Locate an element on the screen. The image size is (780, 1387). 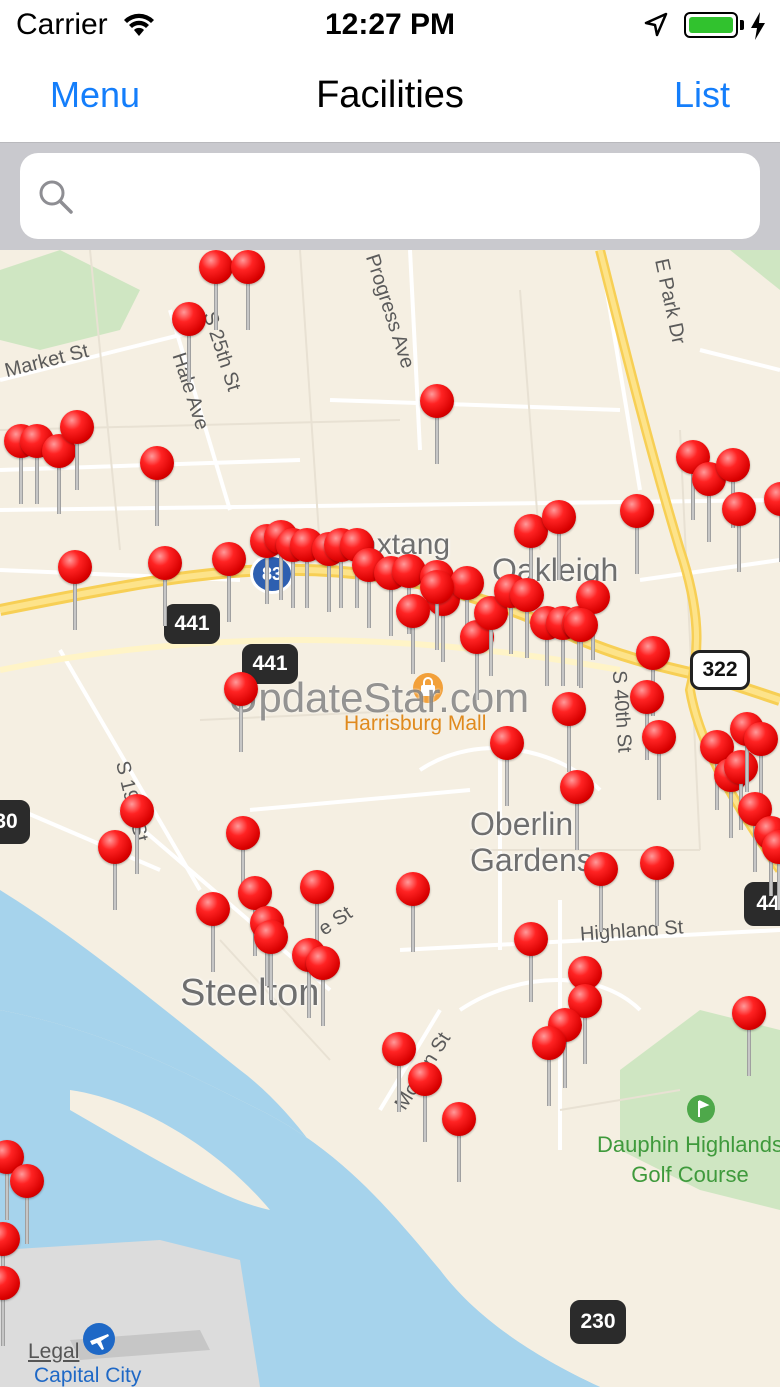
route-shield-230: 230 is located at coordinates (598, 1322).